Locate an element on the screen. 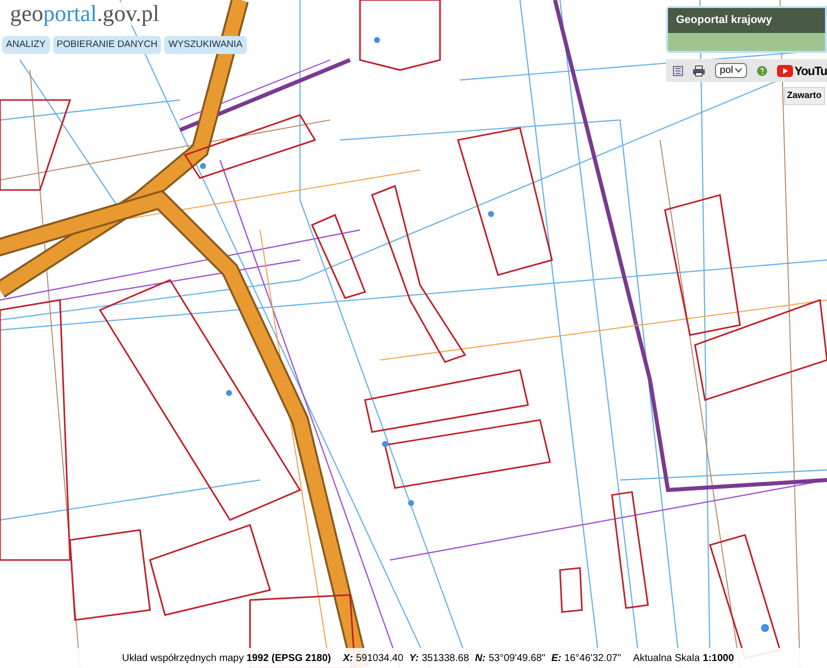  language-select: pol is located at coordinates (731, 70).